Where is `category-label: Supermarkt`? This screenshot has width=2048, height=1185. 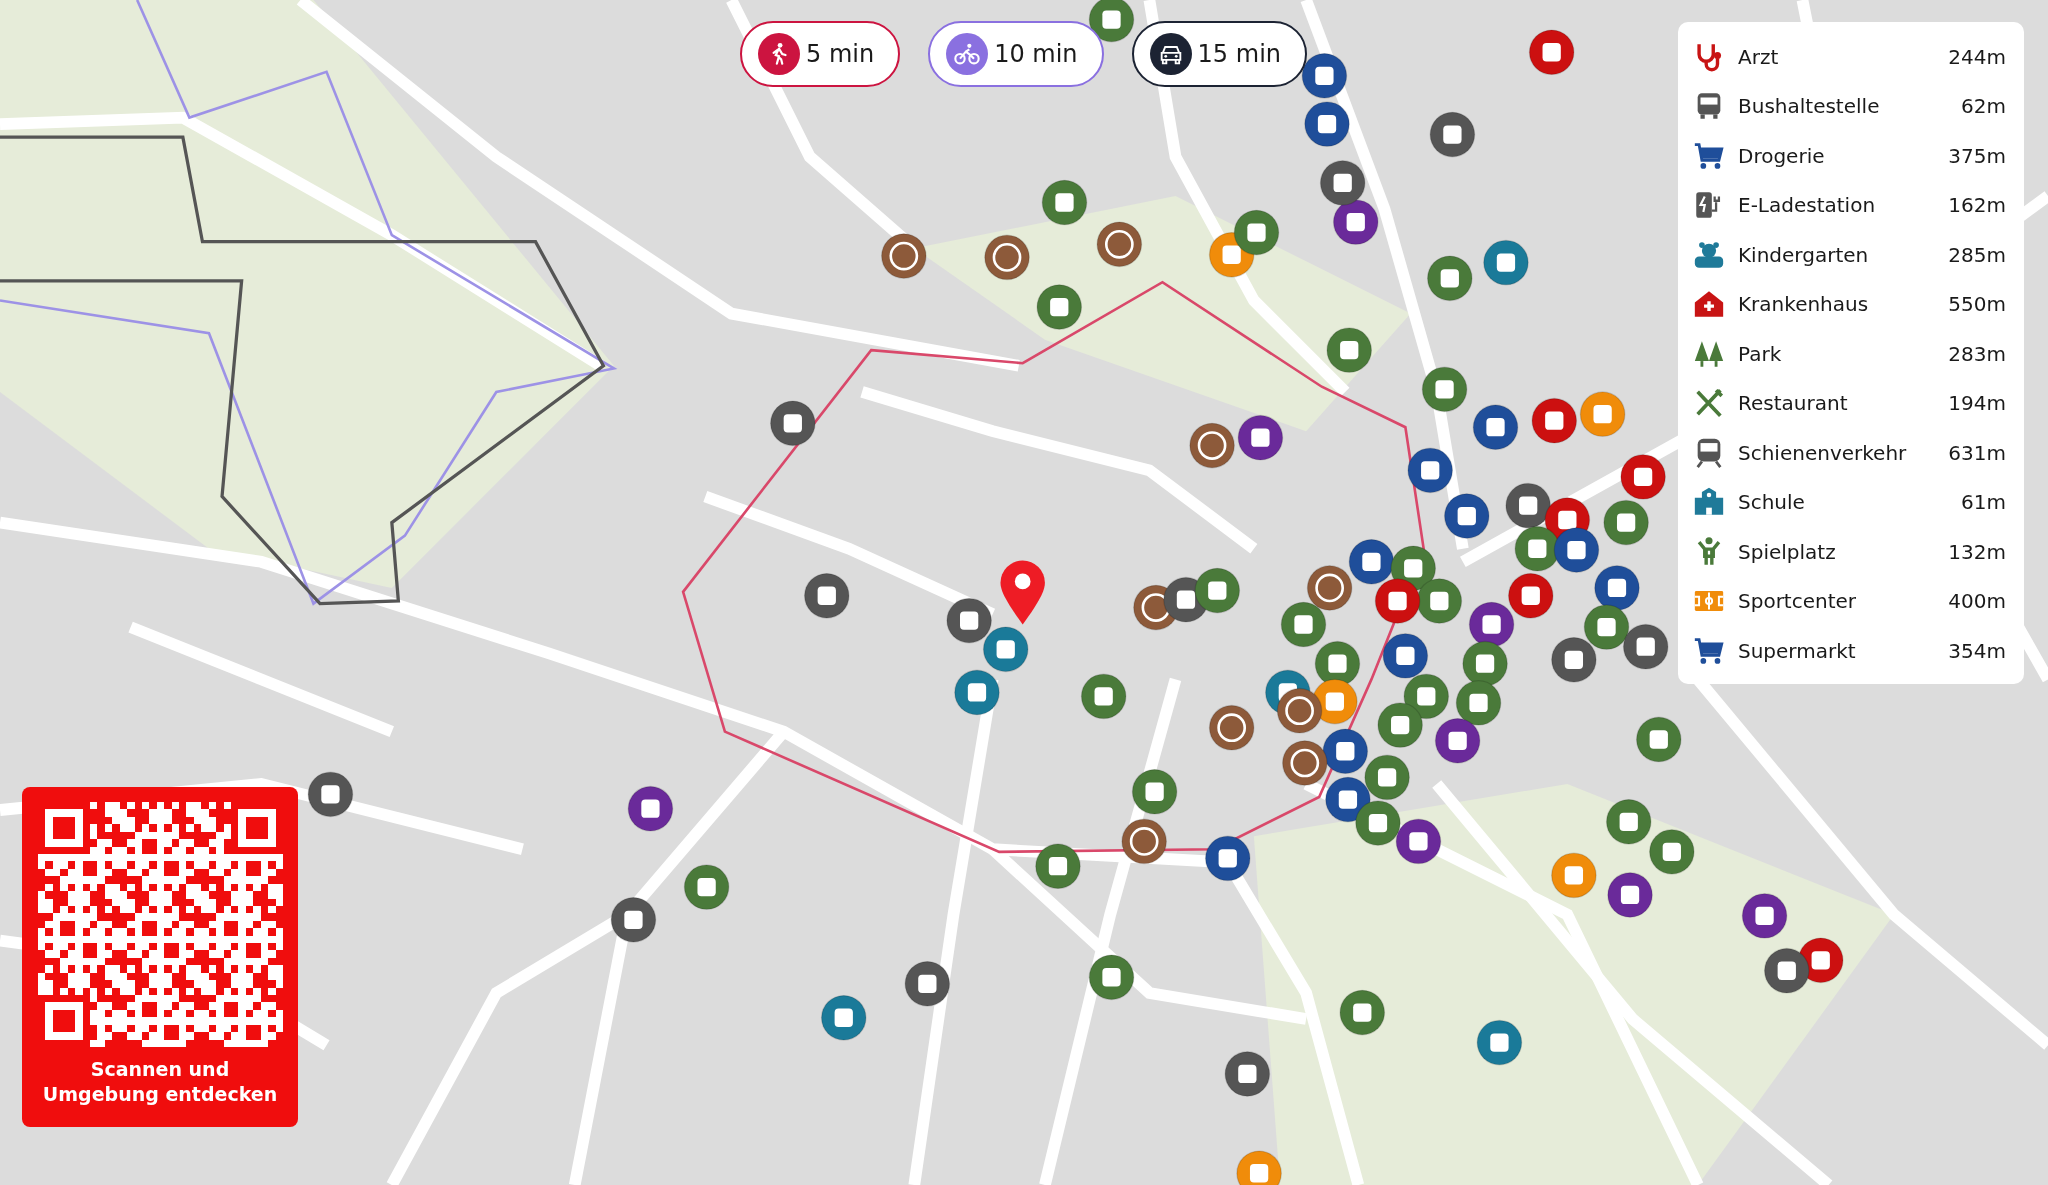
category-label: Supermarkt is located at coordinates (1797, 650).